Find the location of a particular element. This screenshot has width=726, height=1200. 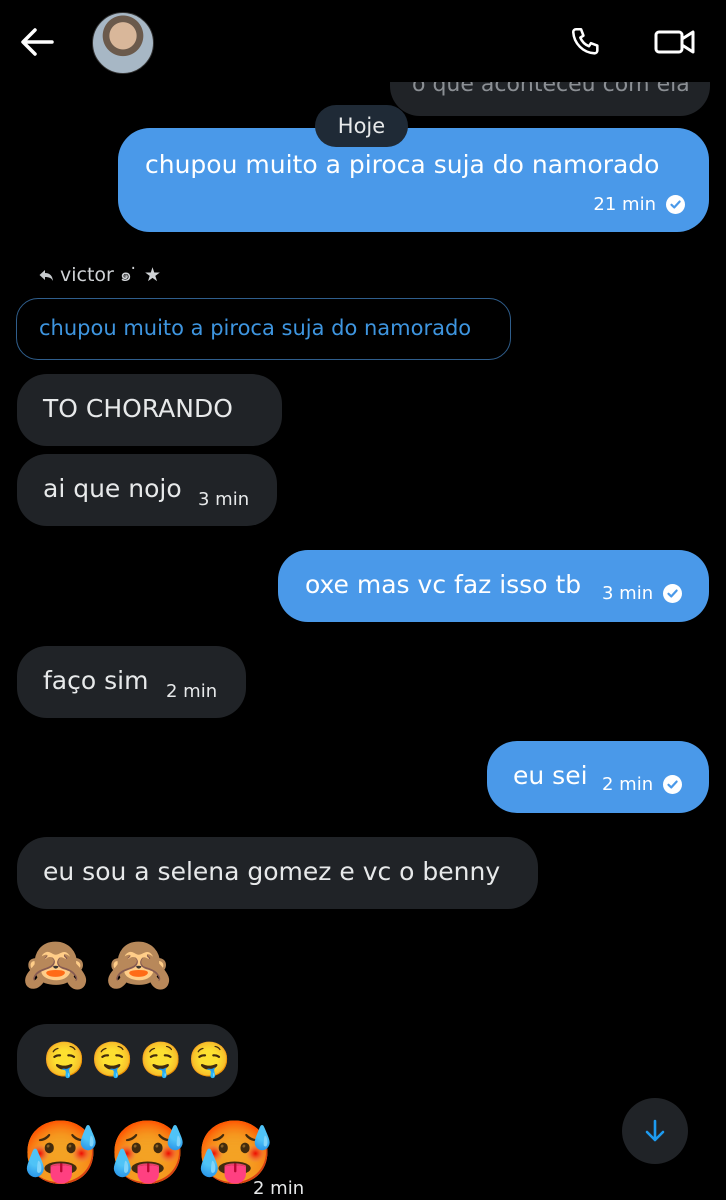

phone-icon is located at coordinates (585, 41).